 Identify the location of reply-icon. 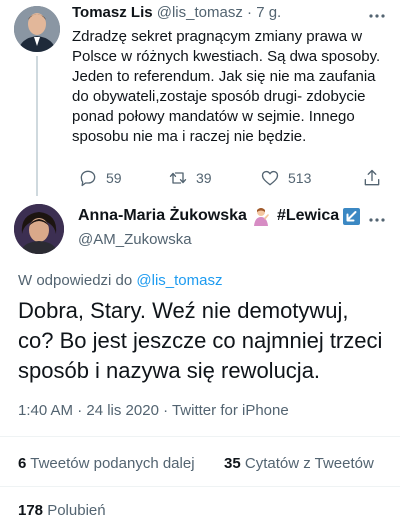
(88, 178).